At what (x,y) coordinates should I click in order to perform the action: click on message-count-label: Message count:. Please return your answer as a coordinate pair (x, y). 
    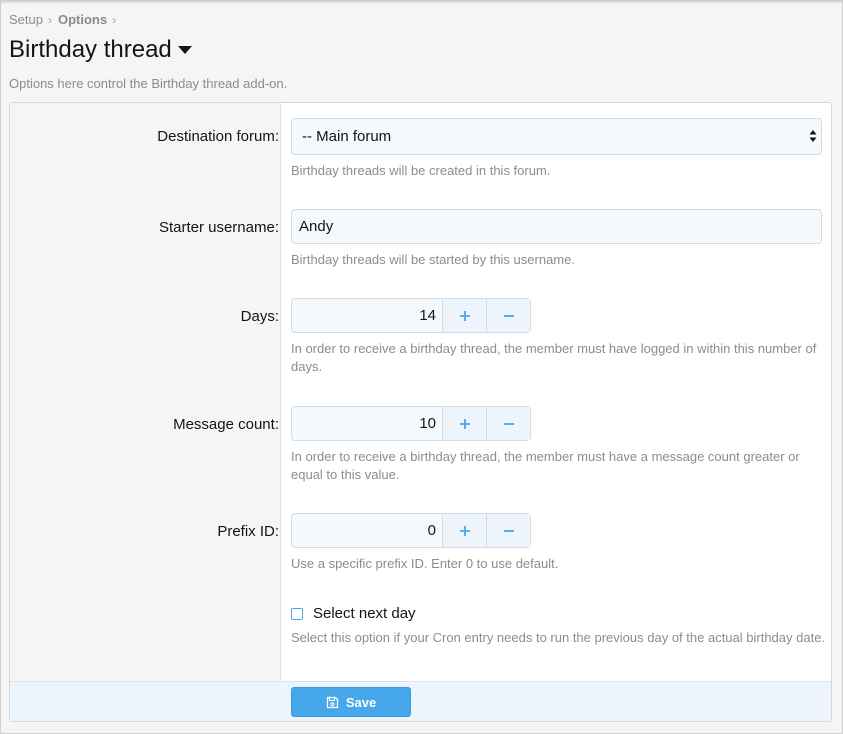
    Looking at the image, I should click on (226, 424).